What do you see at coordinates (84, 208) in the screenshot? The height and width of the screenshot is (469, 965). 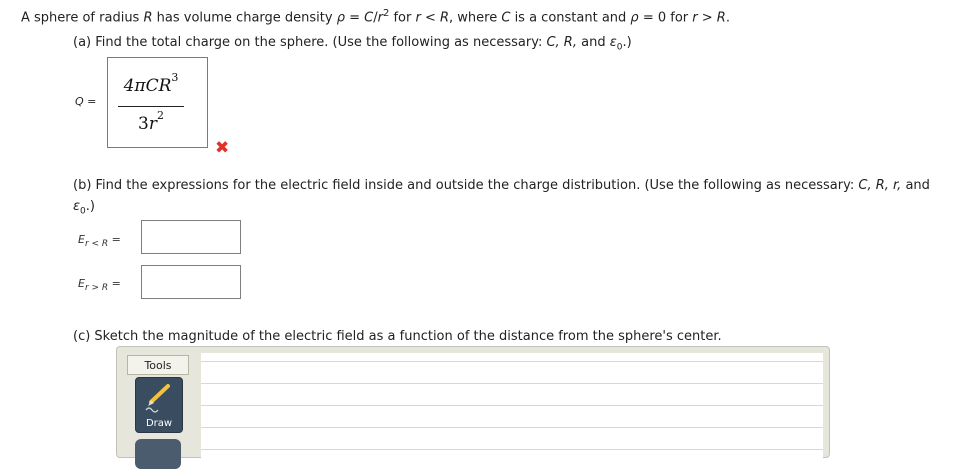 I see `part-b-prompt-cont: ε0.)` at bounding box center [84, 208].